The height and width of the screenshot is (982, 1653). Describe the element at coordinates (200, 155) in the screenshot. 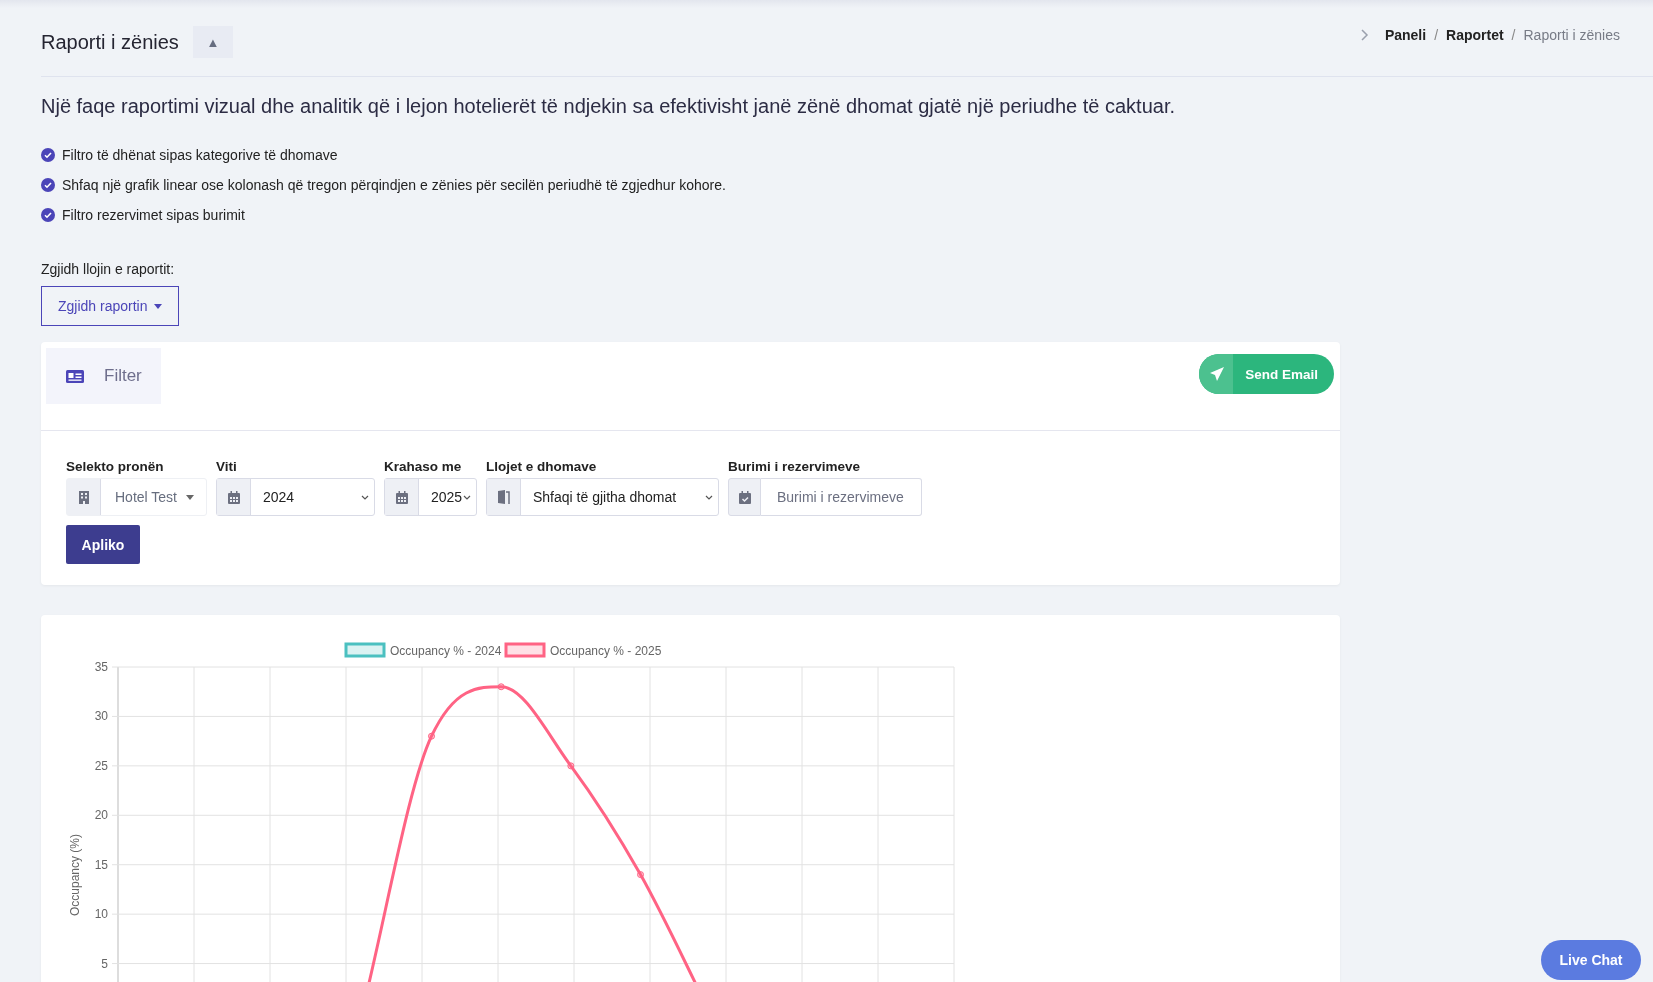

I see `feature-text: Filtro të dhënat sipas kategorive të dhomave` at that location.